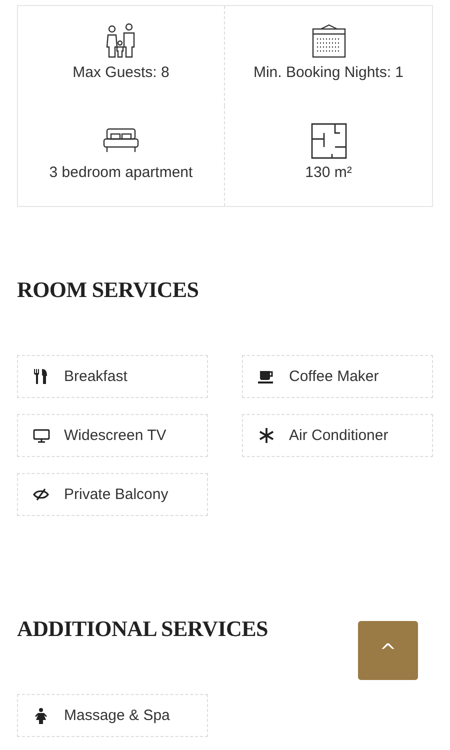 The width and height of the screenshot is (450, 750). Describe the element at coordinates (41, 494) in the screenshot. I see `eye-slash-icon` at that location.